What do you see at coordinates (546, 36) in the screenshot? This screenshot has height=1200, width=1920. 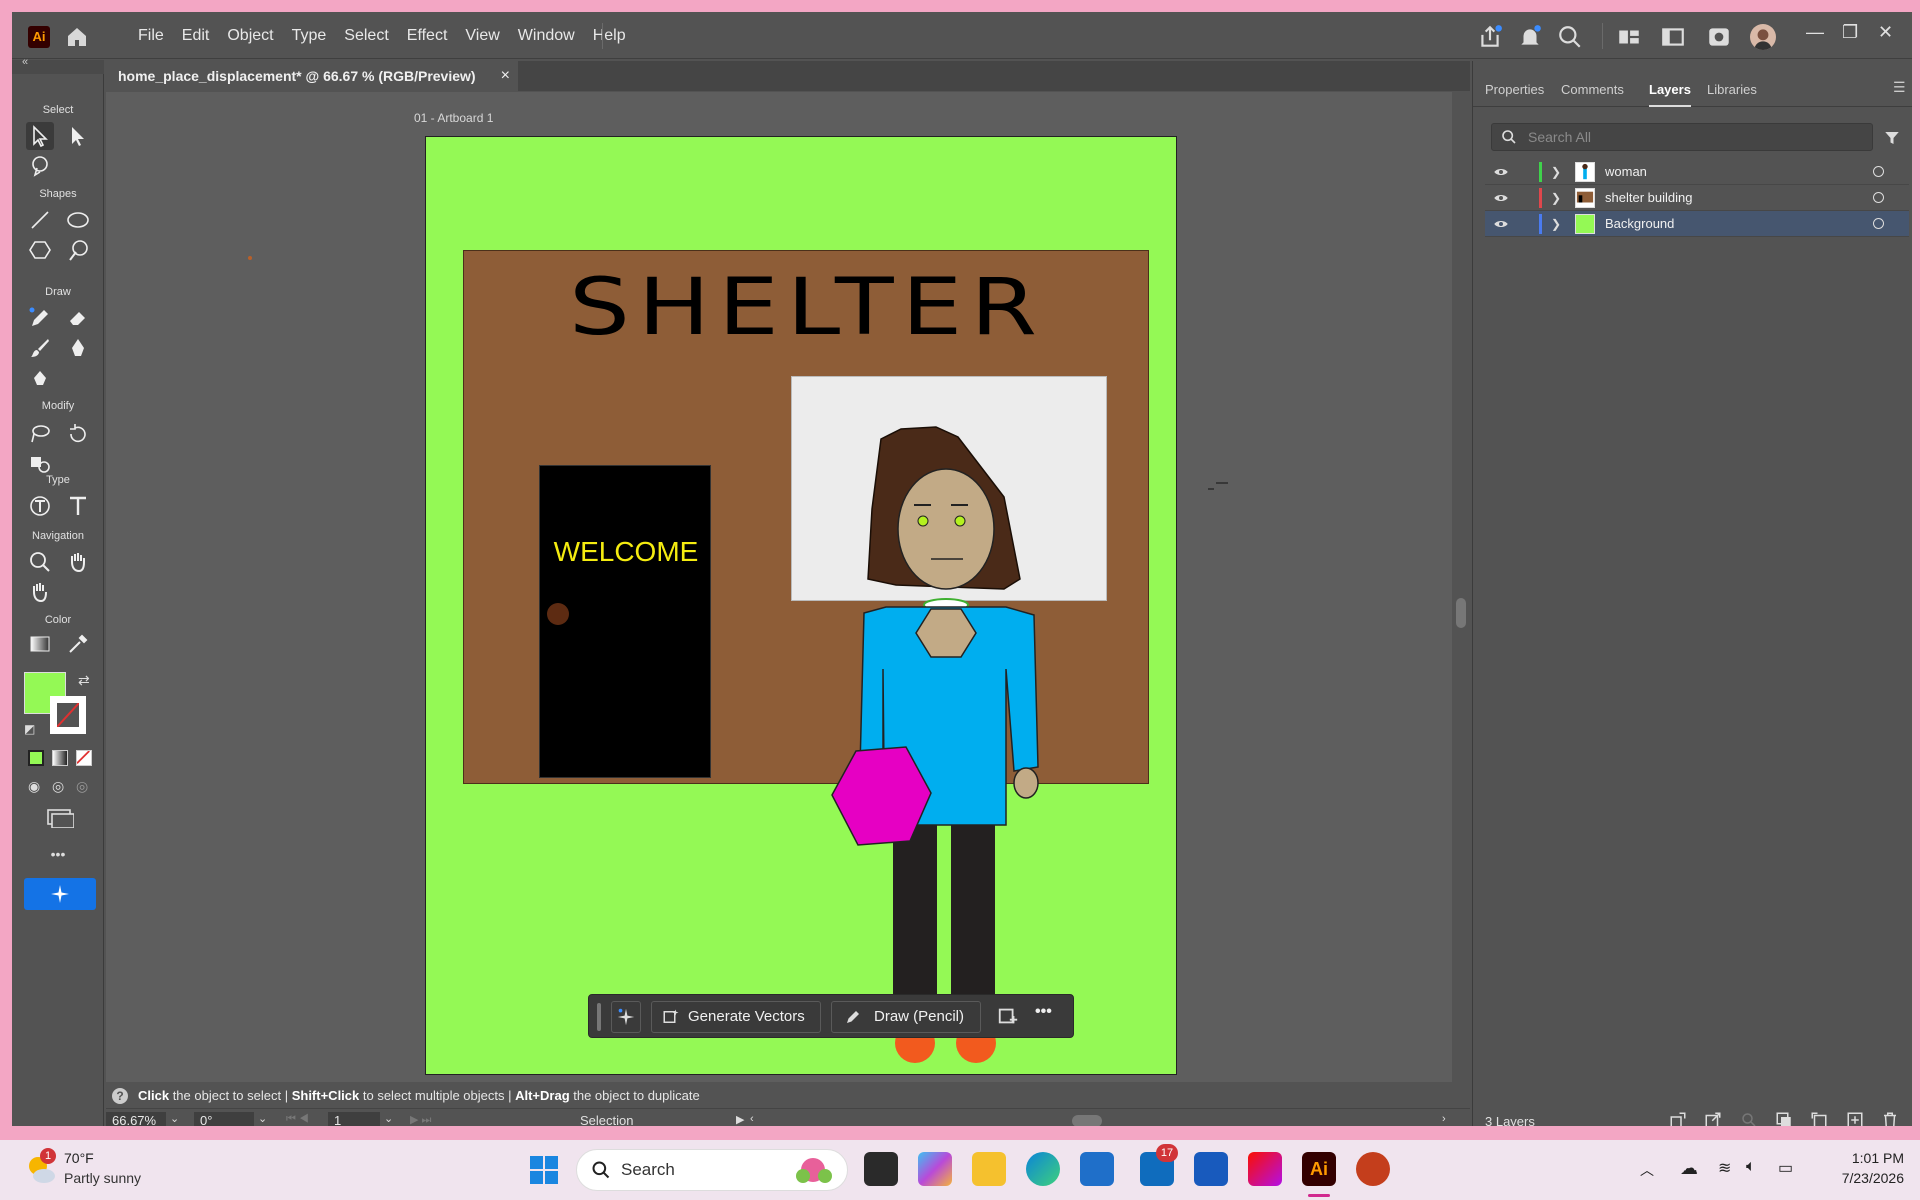 I see `menu-window: Window` at bounding box center [546, 36].